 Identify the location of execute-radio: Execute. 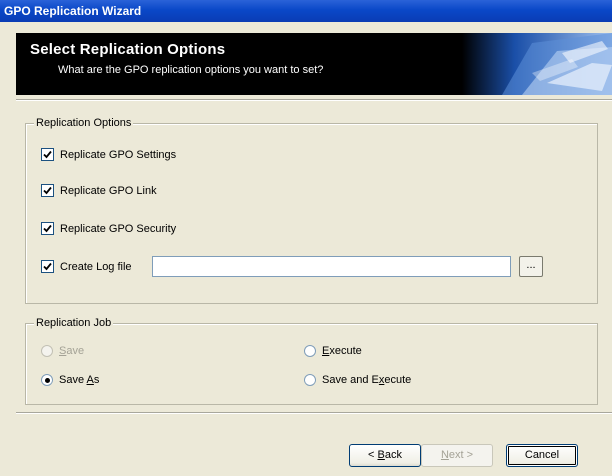
(333, 351).